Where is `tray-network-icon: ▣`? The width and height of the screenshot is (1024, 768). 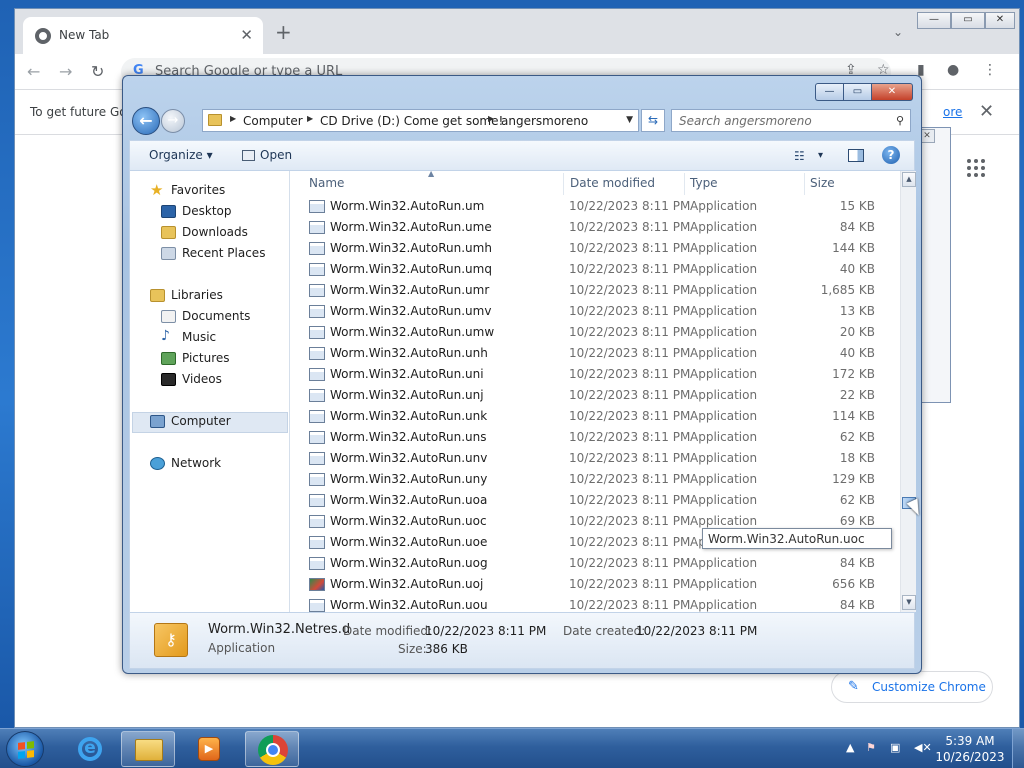 tray-network-icon: ▣ is located at coordinates (895, 747).